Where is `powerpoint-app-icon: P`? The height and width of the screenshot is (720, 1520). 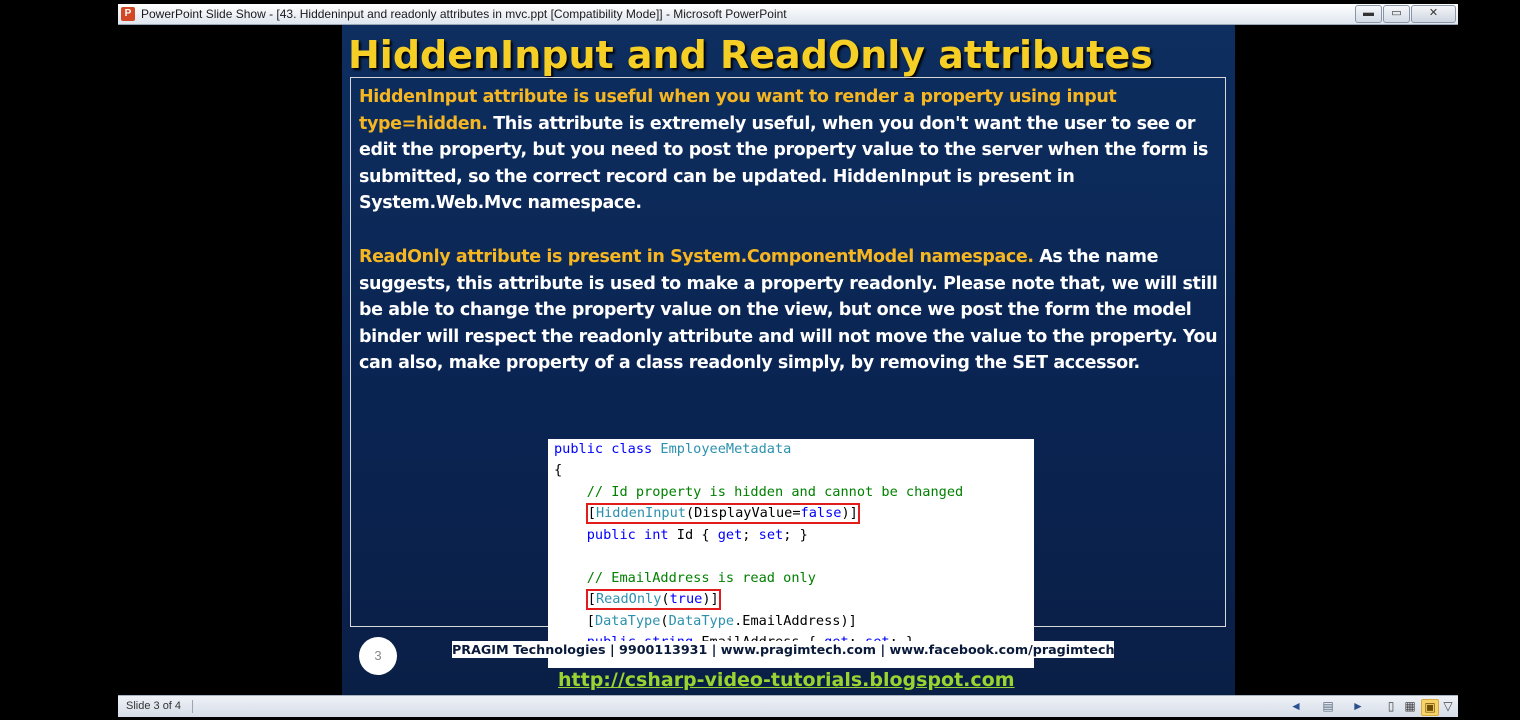 powerpoint-app-icon: P is located at coordinates (128, 14).